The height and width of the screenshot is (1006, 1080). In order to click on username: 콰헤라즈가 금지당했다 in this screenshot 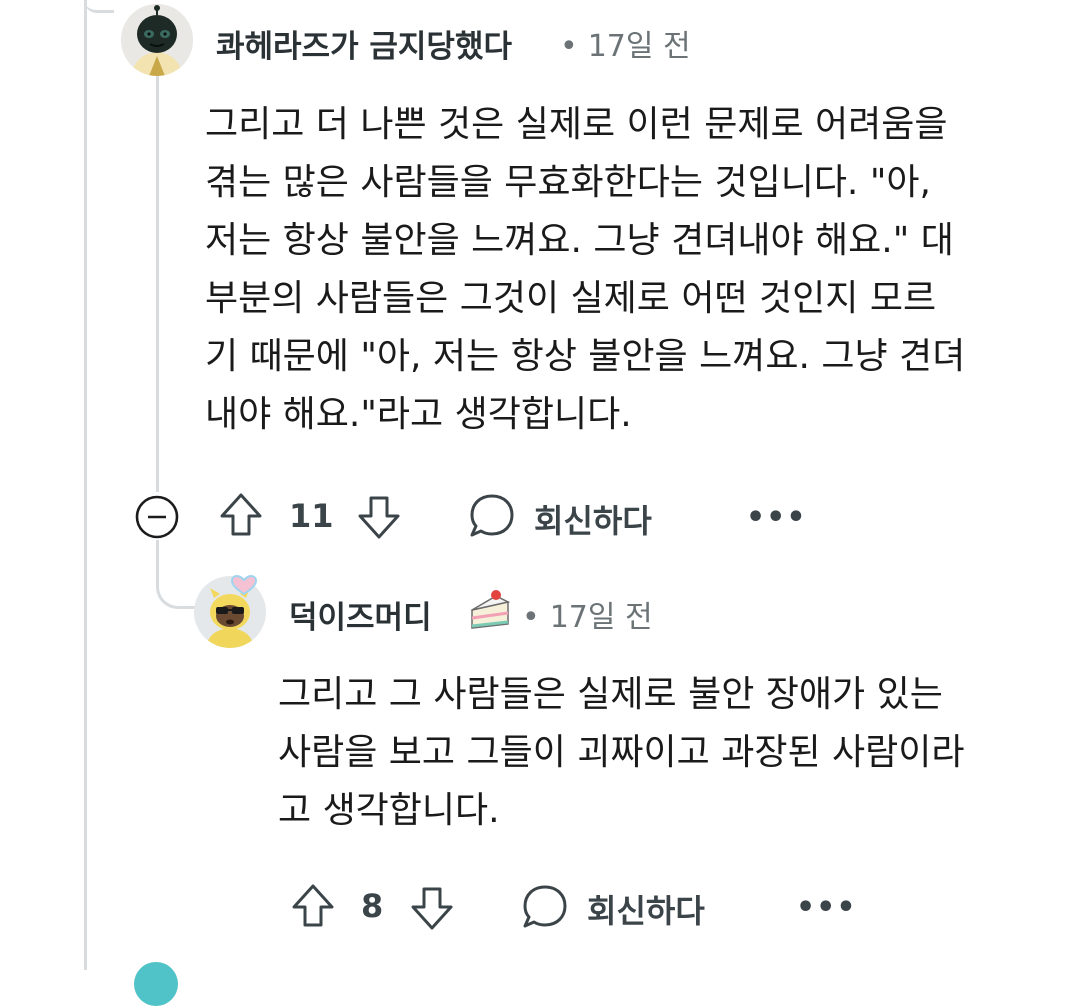, I will do `click(364, 43)`.